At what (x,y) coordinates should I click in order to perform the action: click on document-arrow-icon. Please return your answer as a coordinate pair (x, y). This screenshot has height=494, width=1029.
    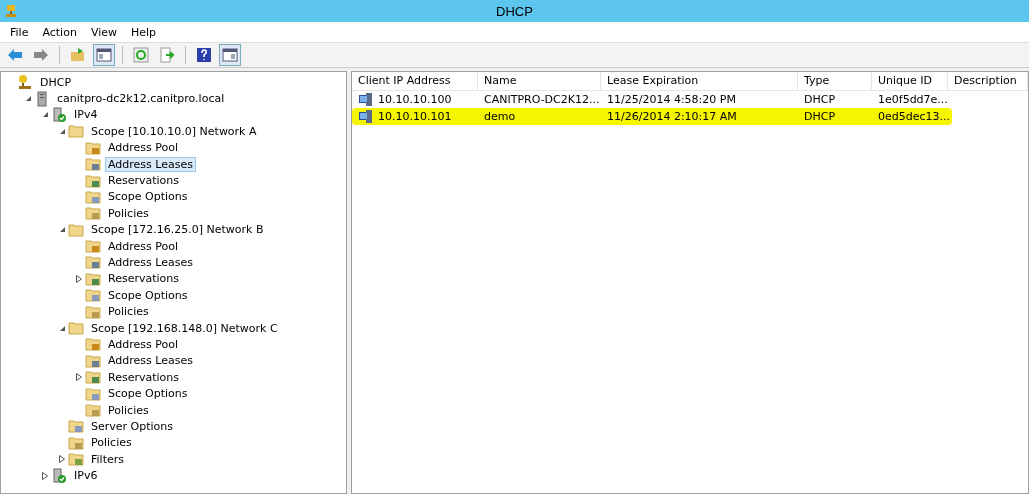
    Looking at the image, I should click on (167, 55).